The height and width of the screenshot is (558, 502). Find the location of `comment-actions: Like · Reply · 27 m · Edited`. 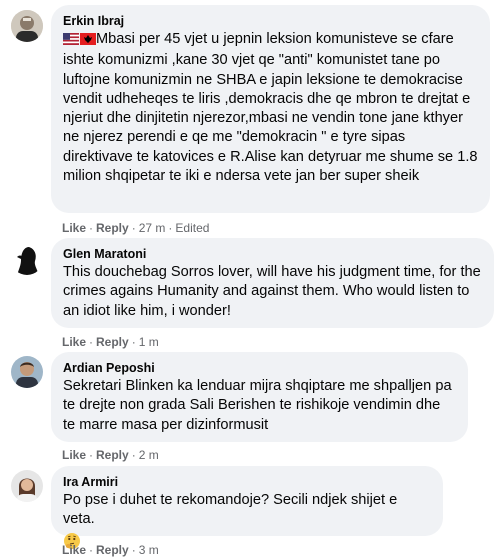

comment-actions: Like · Reply · 27 m · Edited is located at coordinates (136, 228).